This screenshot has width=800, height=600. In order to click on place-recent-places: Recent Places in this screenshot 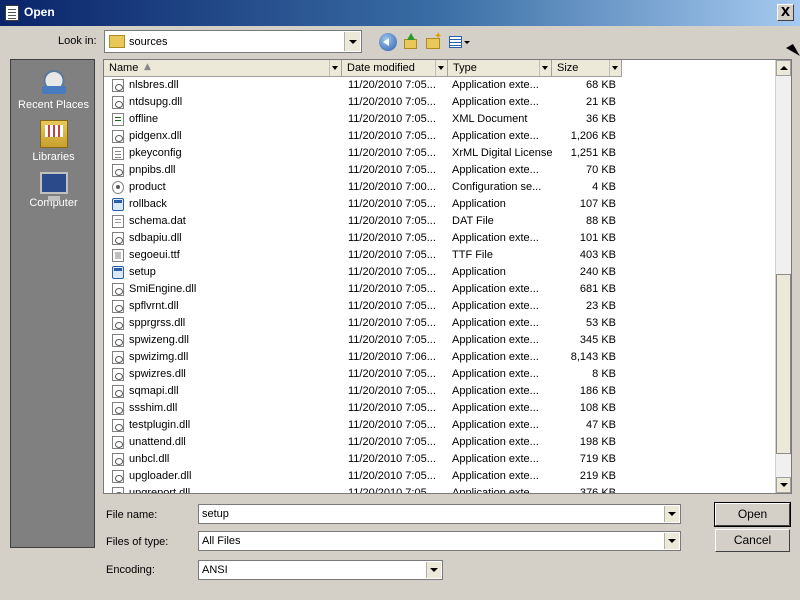, I will do `click(53, 89)`.